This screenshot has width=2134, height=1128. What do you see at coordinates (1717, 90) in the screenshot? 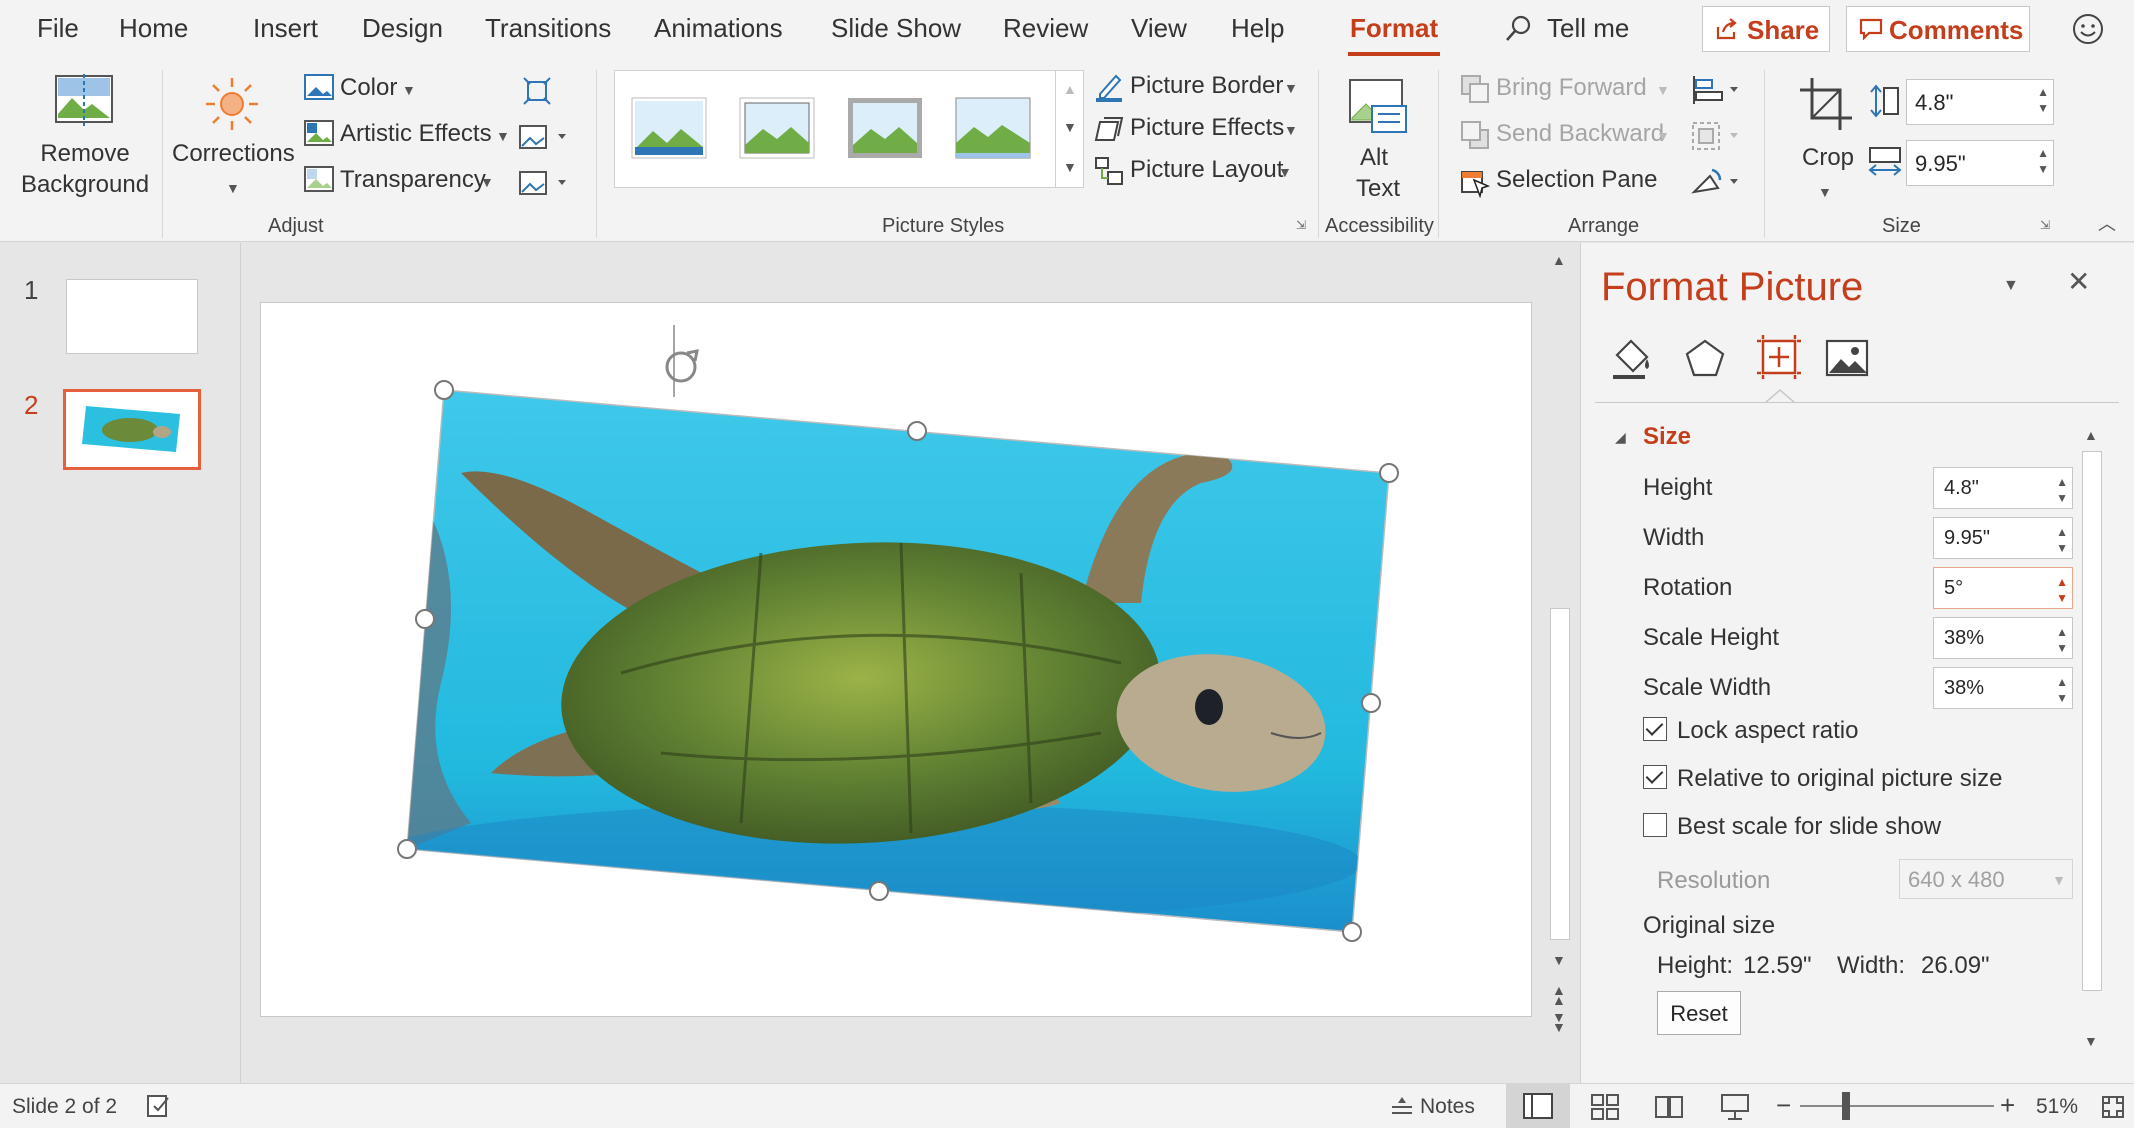
I see `align-icon` at bounding box center [1717, 90].